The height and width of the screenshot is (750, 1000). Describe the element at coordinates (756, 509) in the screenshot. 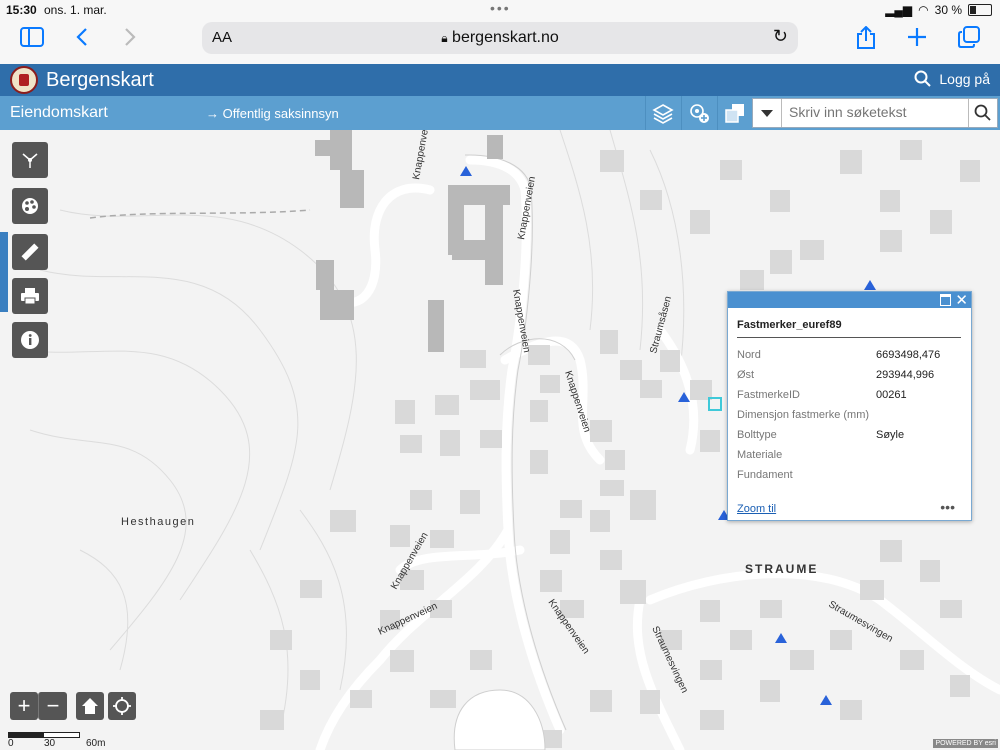

I see `zoom-to-link: Zoom til` at that location.